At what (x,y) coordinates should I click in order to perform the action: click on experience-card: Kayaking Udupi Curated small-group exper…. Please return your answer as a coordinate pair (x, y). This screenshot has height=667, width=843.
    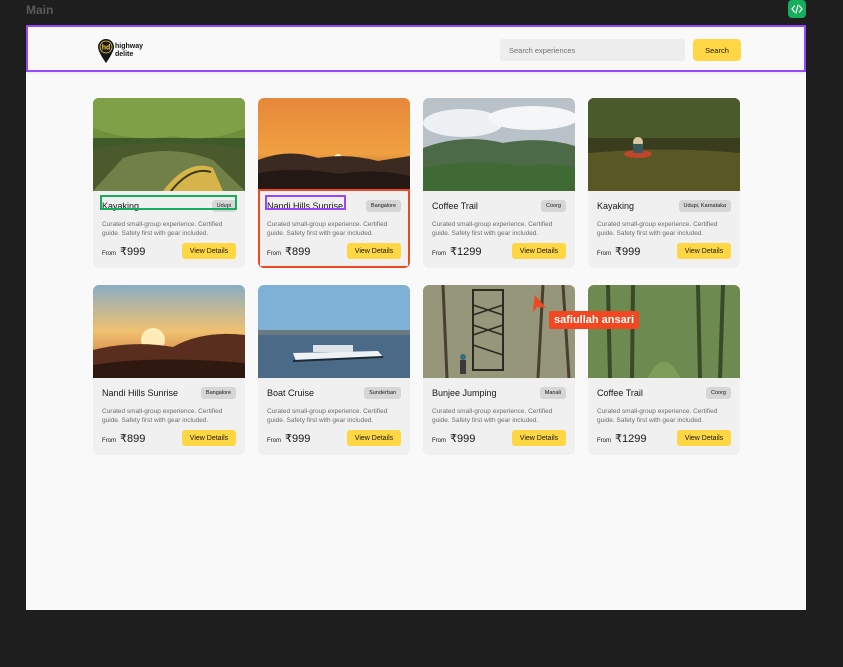
    Looking at the image, I should click on (169, 183).